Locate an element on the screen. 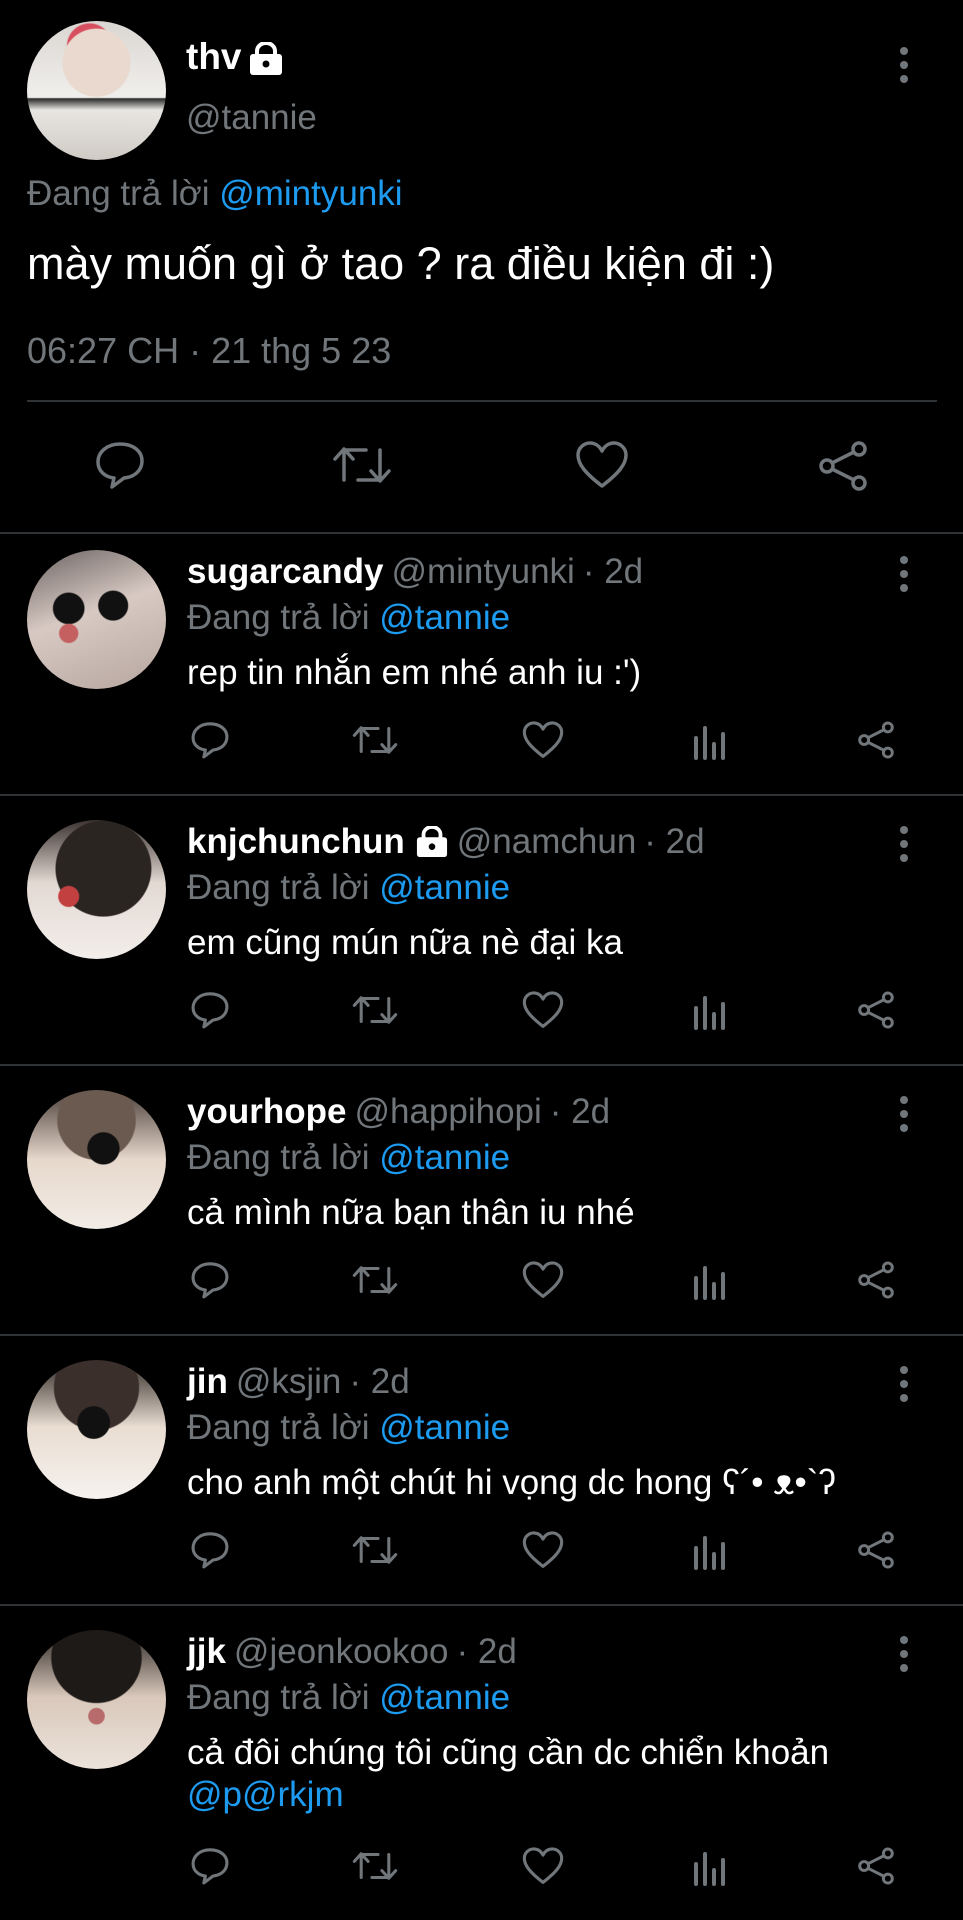 The image size is (963, 1920). tweet-text: em cũng mún nữa nè đại ka is located at coordinates (547, 943).